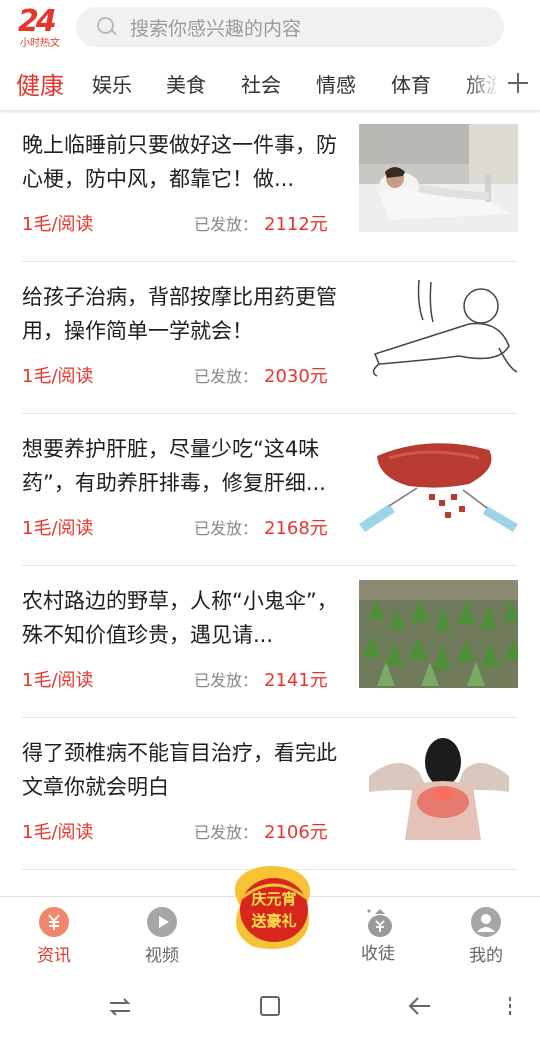 The width and height of the screenshot is (540, 1040). What do you see at coordinates (296, 832) in the screenshot?
I see `paid-amount: 2106元` at bounding box center [296, 832].